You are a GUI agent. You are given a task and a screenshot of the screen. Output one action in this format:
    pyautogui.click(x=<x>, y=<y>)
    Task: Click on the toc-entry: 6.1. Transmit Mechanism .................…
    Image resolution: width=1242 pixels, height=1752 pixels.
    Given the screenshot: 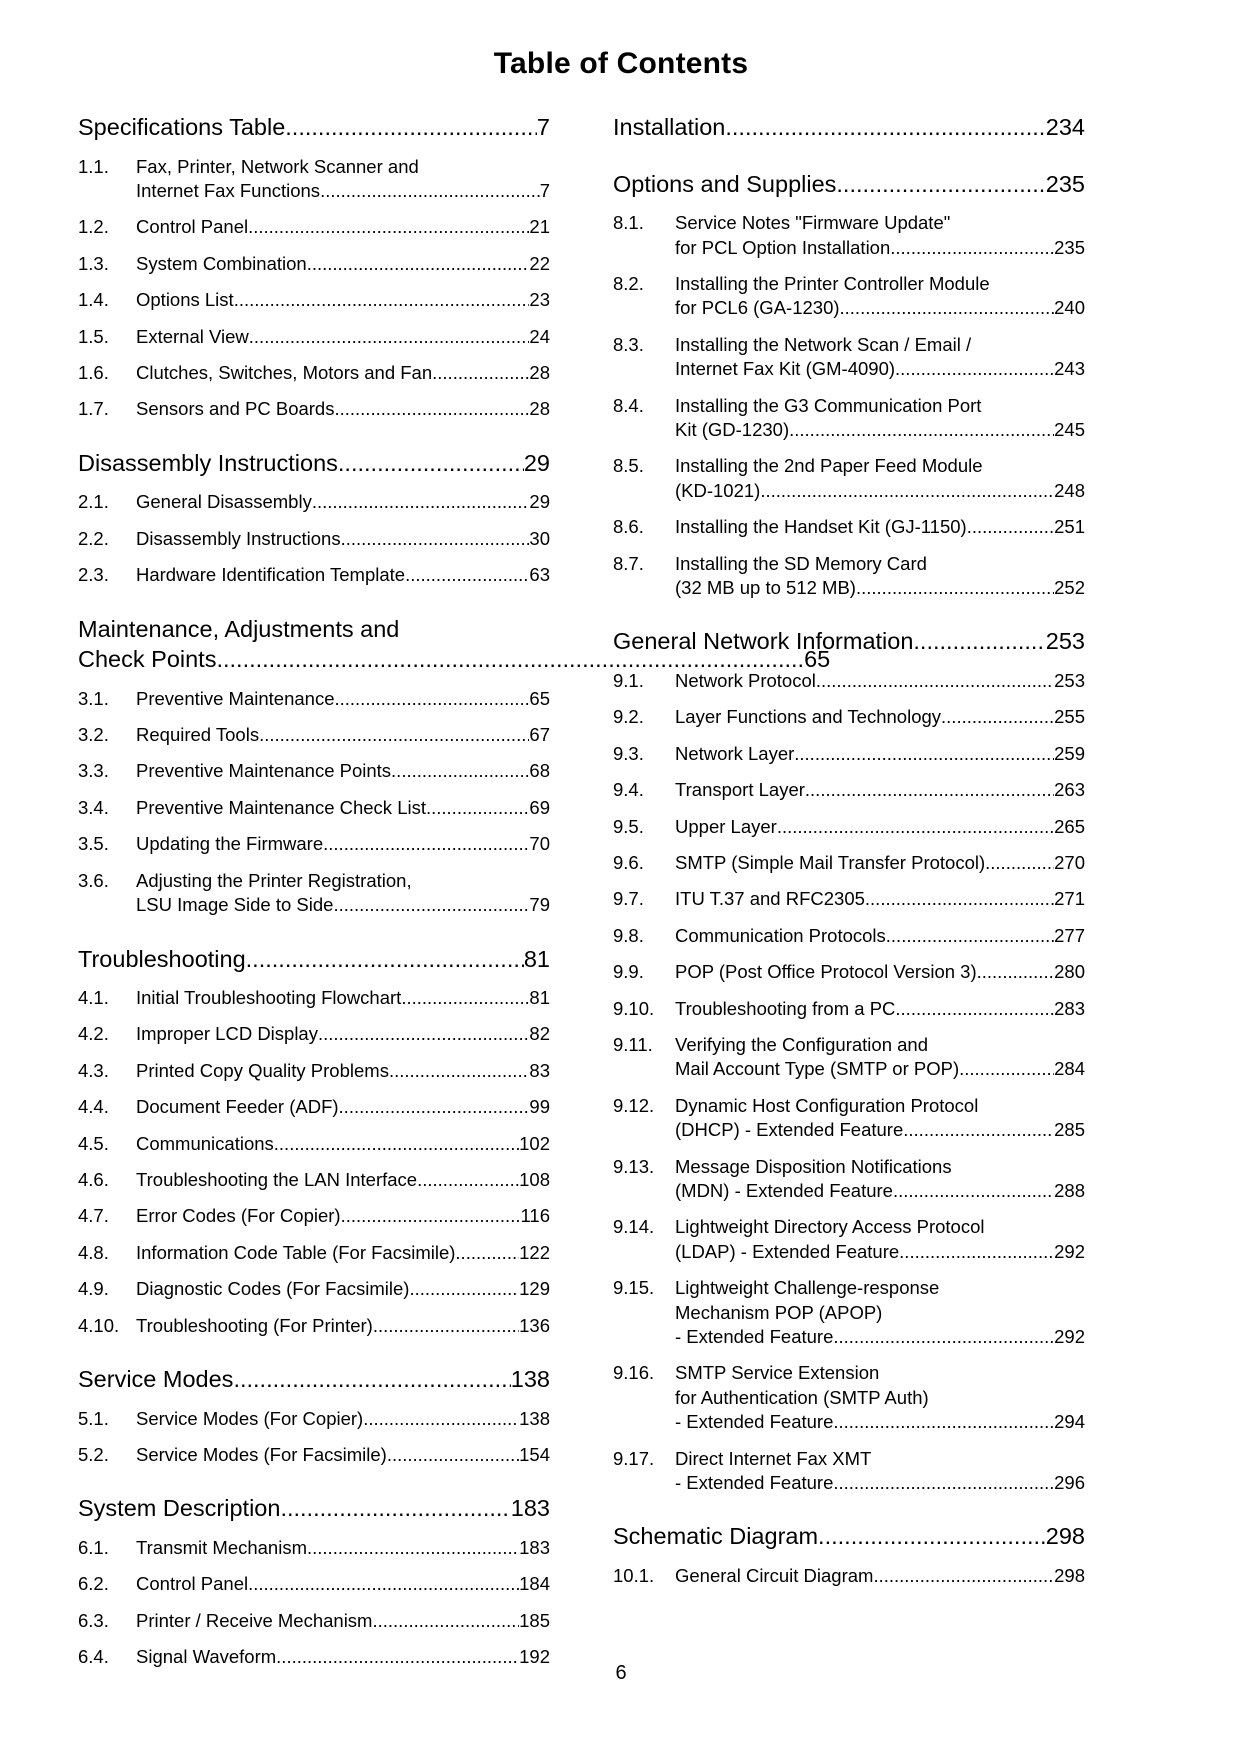 What is the action you would take?
    pyautogui.click(x=314, y=1548)
    